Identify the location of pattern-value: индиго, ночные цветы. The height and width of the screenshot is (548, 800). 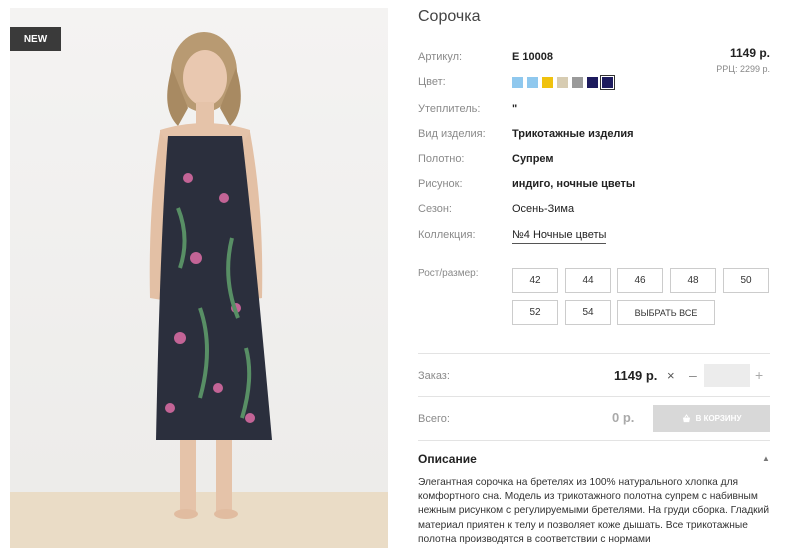
(574, 184).